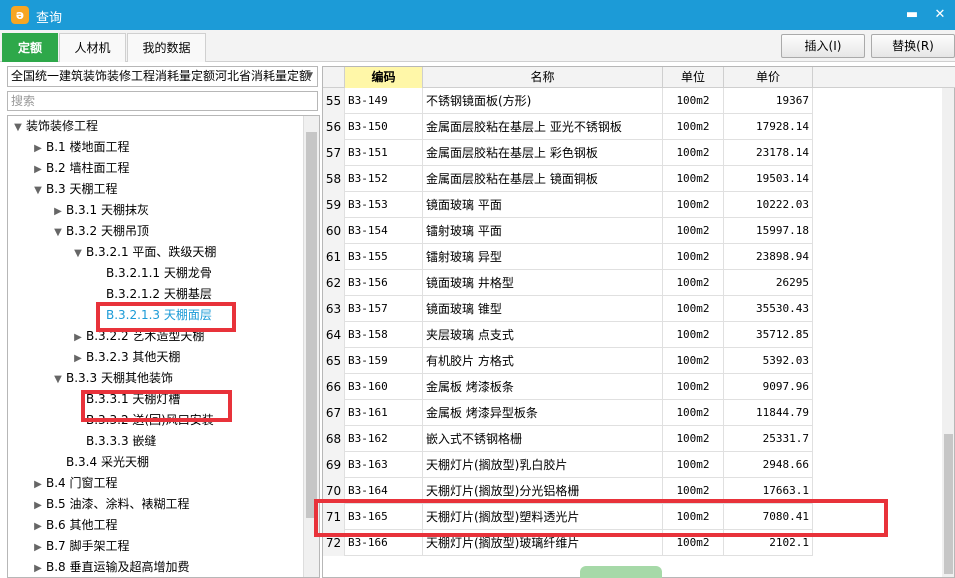 Image resolution: width=955 pixels, height=578 pixels. Describe the element at coordinates (948, 332) in the screenshot. I see `table-scrollbar` at that location.